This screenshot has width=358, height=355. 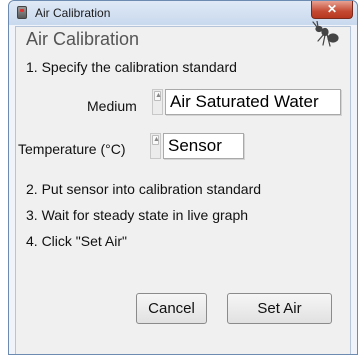 What do you see at coordinates (203, 146) in the screenshot?
I see `temperature-select: Sensor` at bounding box center [203, 146].